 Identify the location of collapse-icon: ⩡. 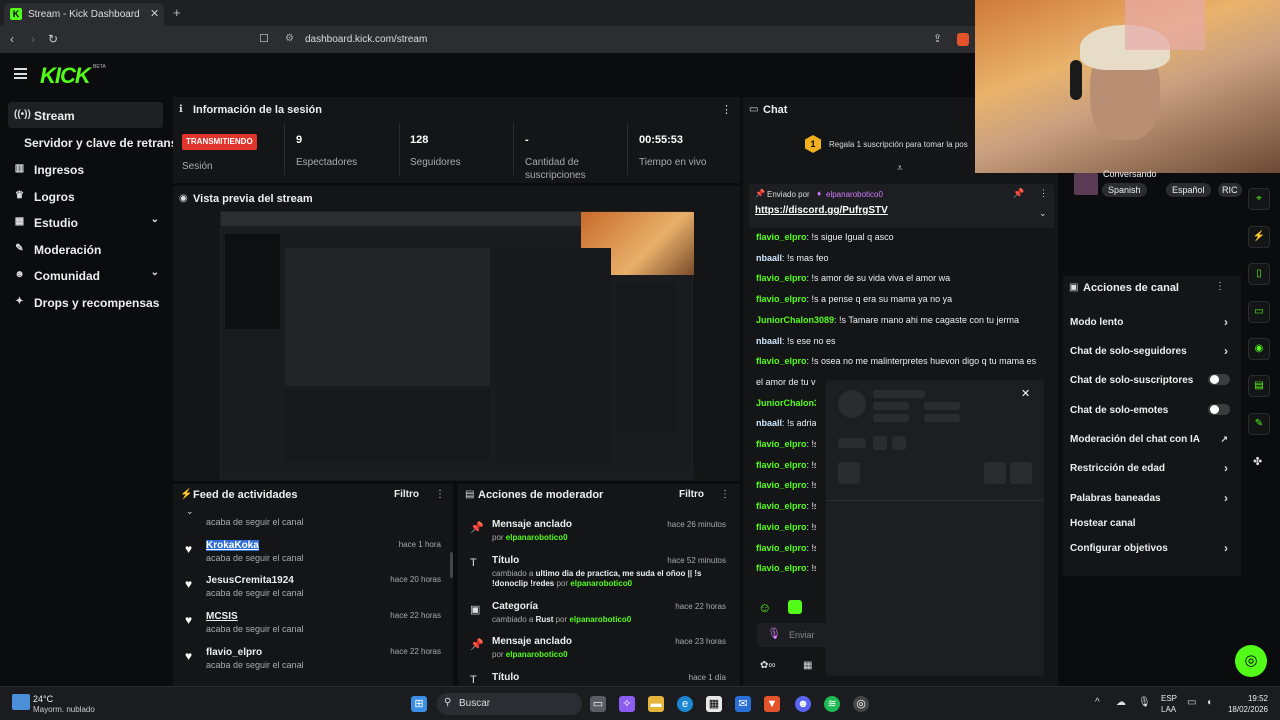
(900, 168).